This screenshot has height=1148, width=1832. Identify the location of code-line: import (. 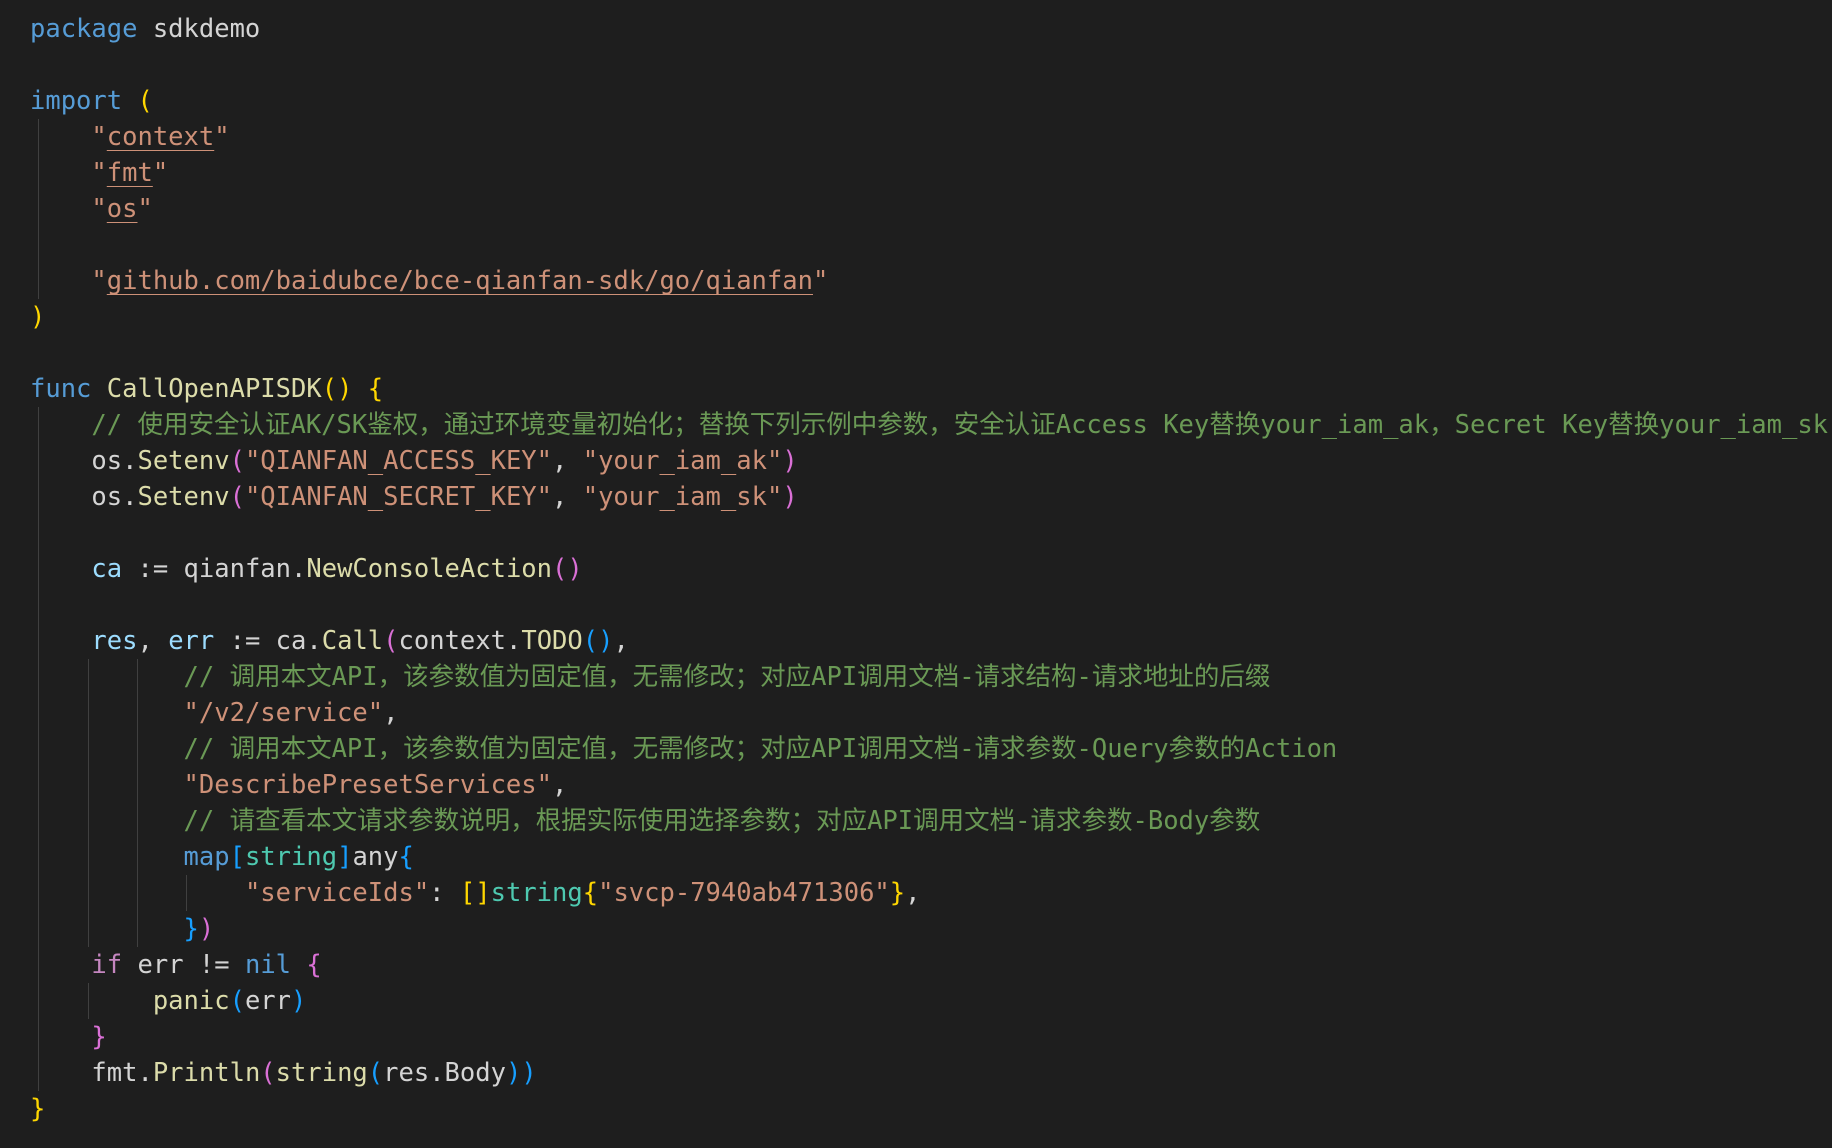
(925, 101).